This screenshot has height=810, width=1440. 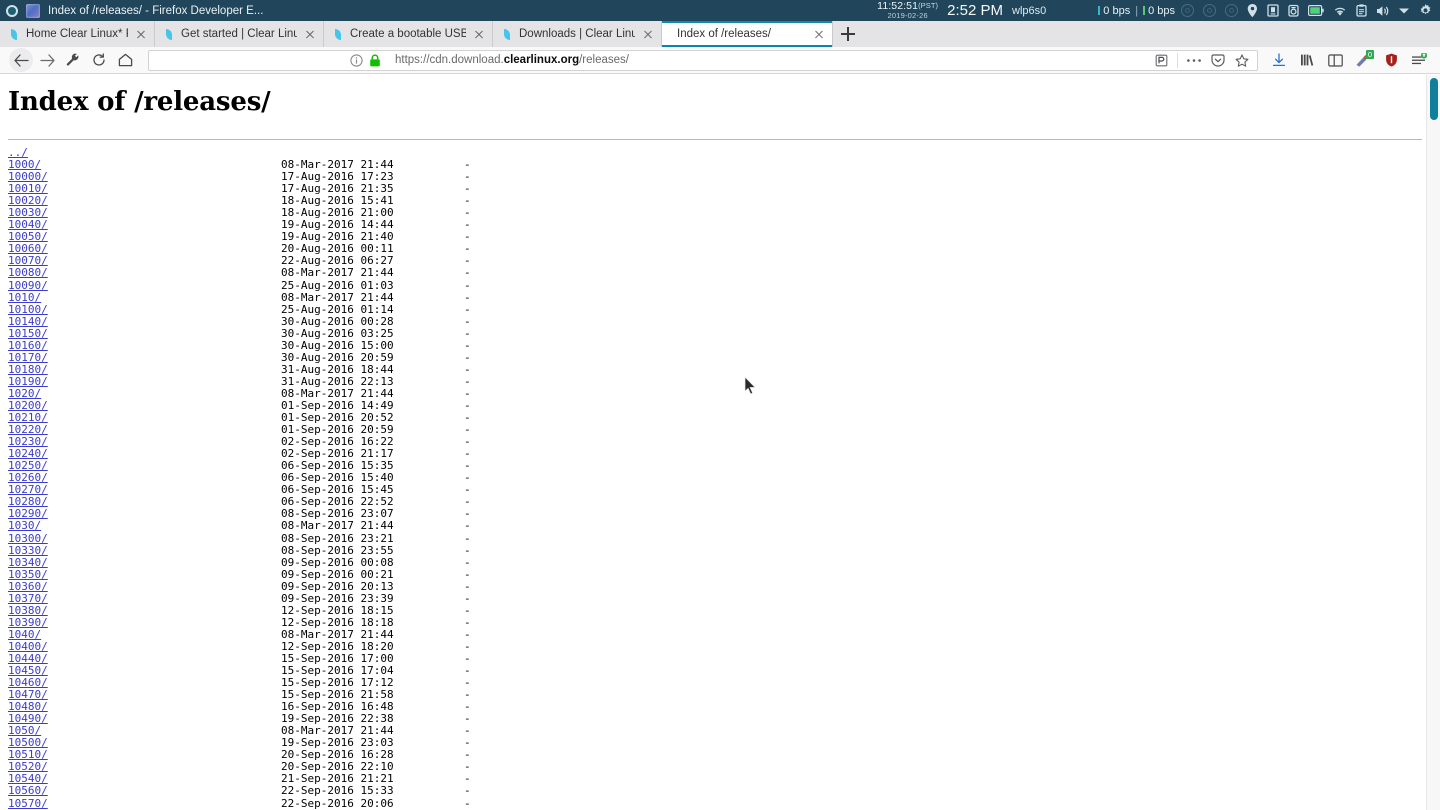 I want to click on location-icon, so click(x=1252, y=10).